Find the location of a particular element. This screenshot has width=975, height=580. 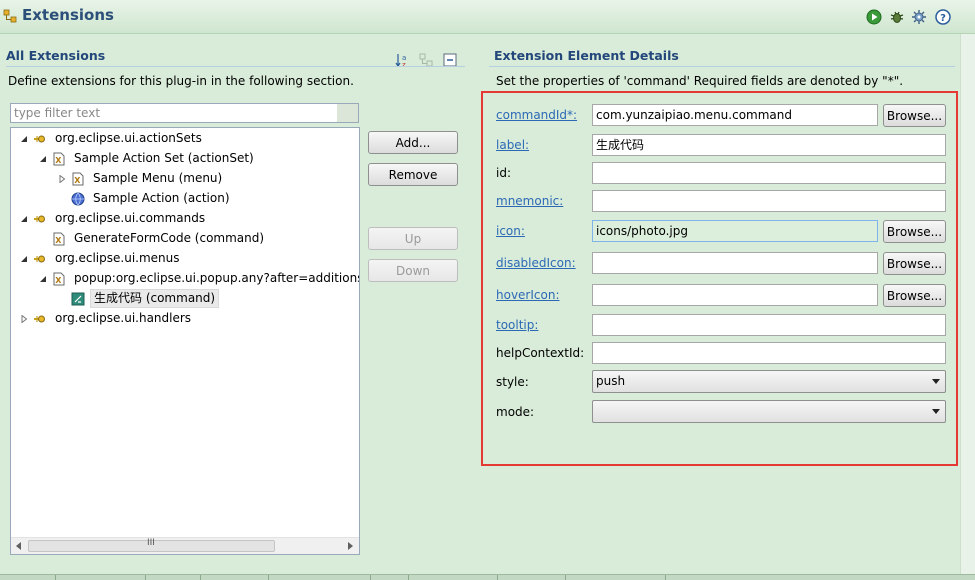

tree-item-sample-menu: X Sample Menu (menu) is located at coordinates (185, 179).